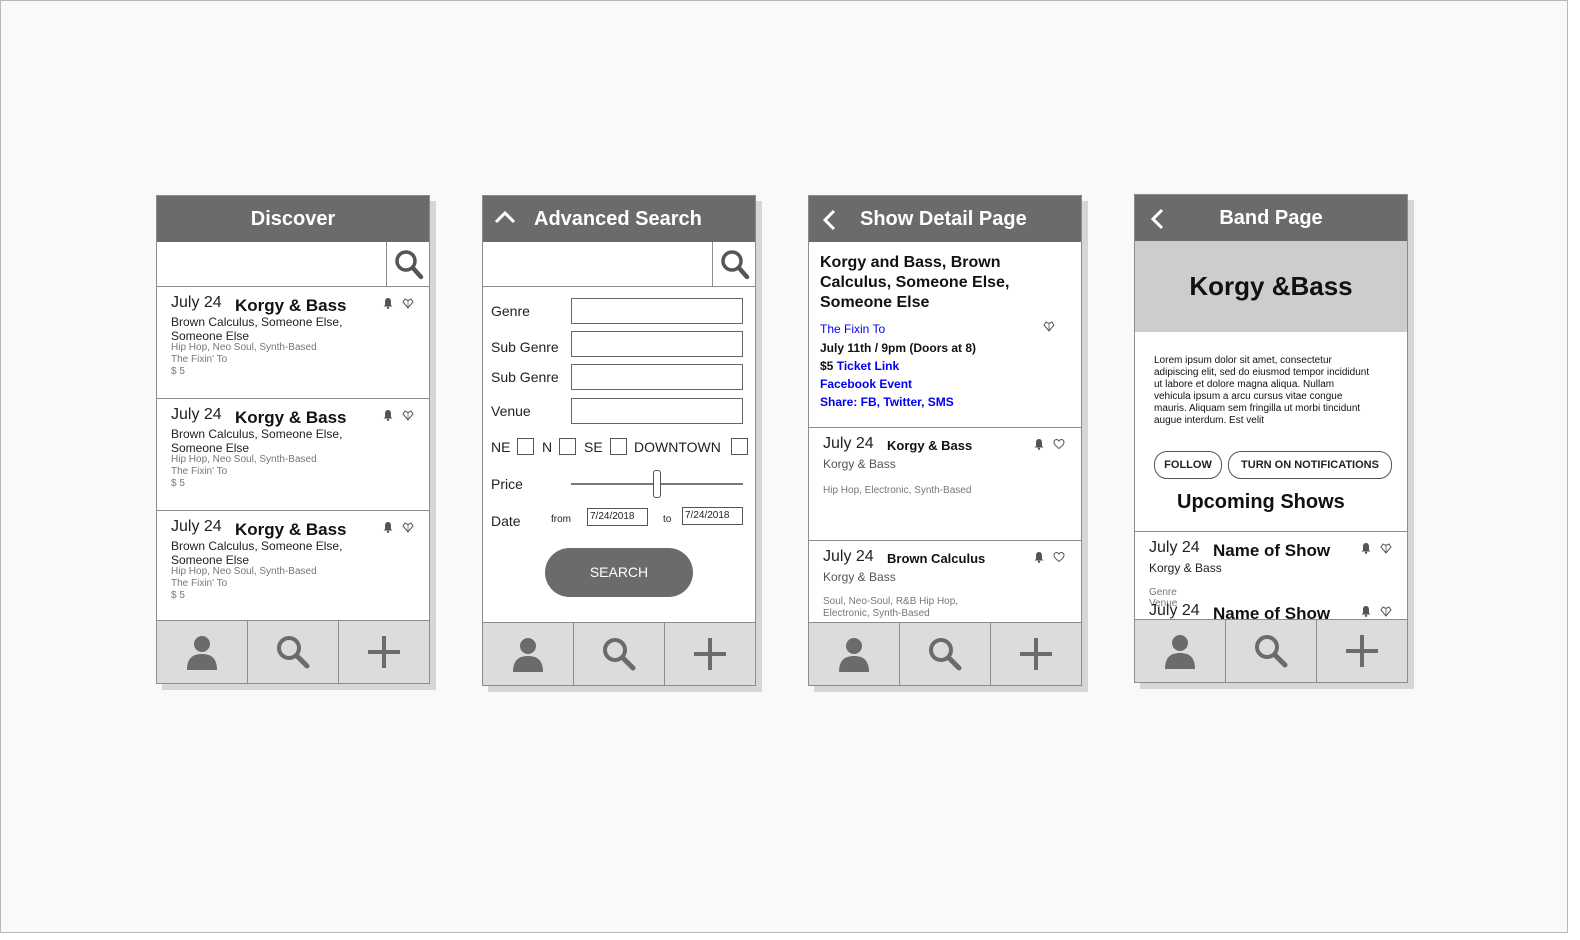  I want to click on ticket-link: Ticket Link, so click(868, 366).